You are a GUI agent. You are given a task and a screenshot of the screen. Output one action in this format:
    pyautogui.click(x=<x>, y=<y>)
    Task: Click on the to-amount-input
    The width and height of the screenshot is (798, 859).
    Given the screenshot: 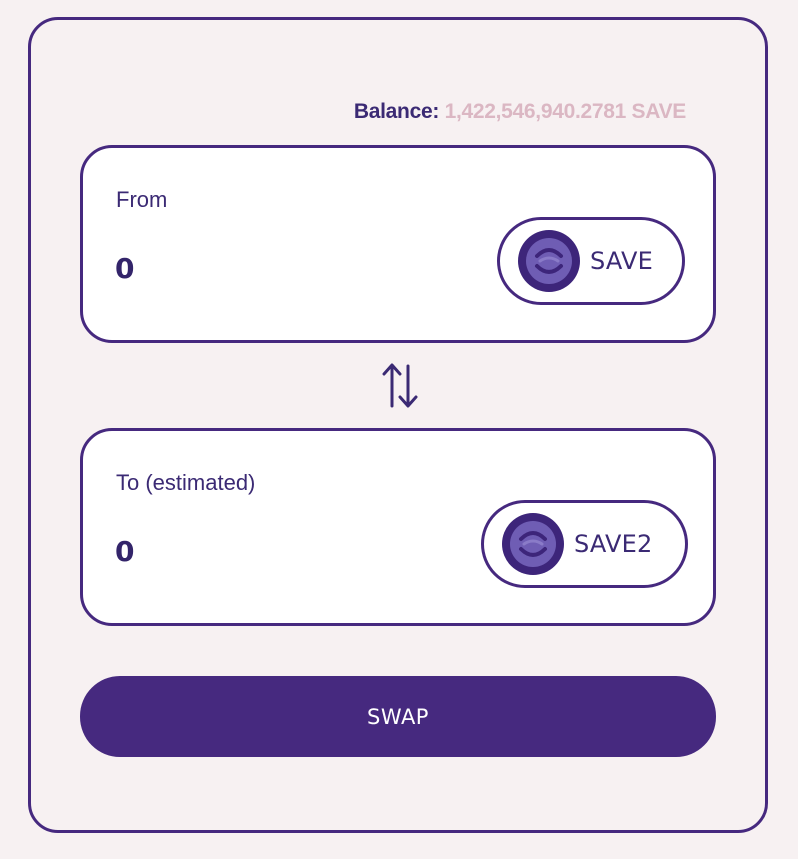 What is the action you would take?
    pyautogui.click(x=265, y=551)
    